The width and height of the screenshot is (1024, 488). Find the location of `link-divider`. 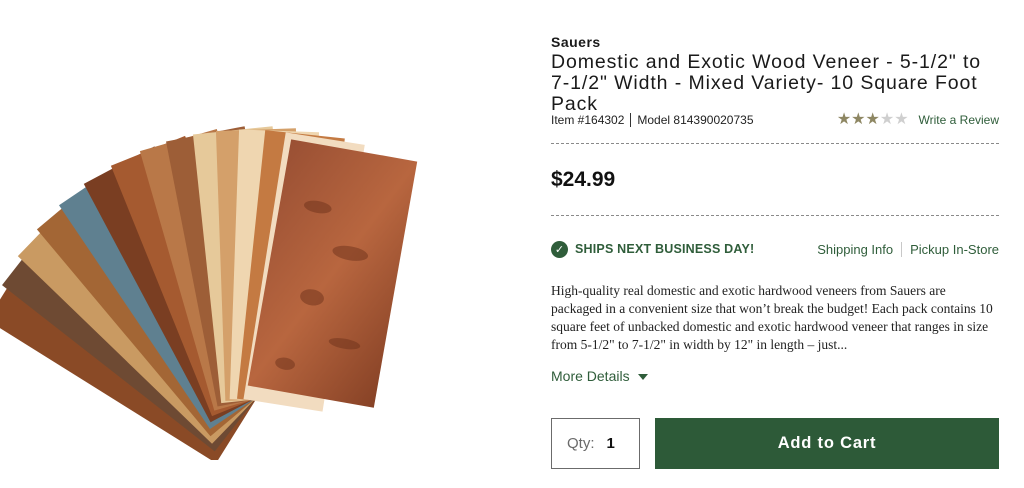

link-divider is located at coordinates (902, 249).